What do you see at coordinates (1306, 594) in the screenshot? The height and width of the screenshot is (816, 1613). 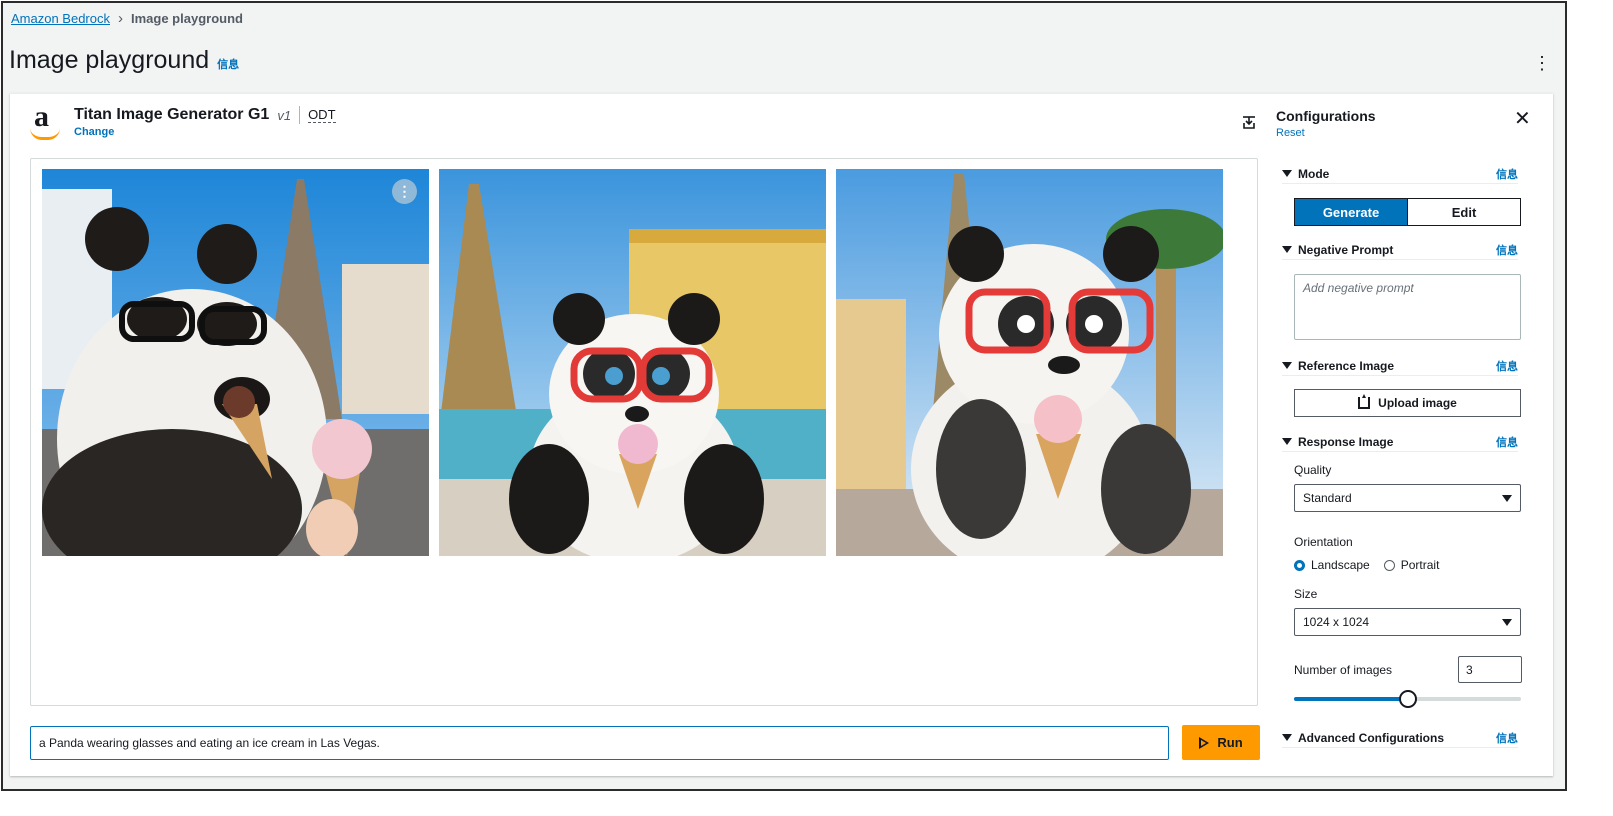 I see `size-label: Size` at bounding box center [1306, 594].